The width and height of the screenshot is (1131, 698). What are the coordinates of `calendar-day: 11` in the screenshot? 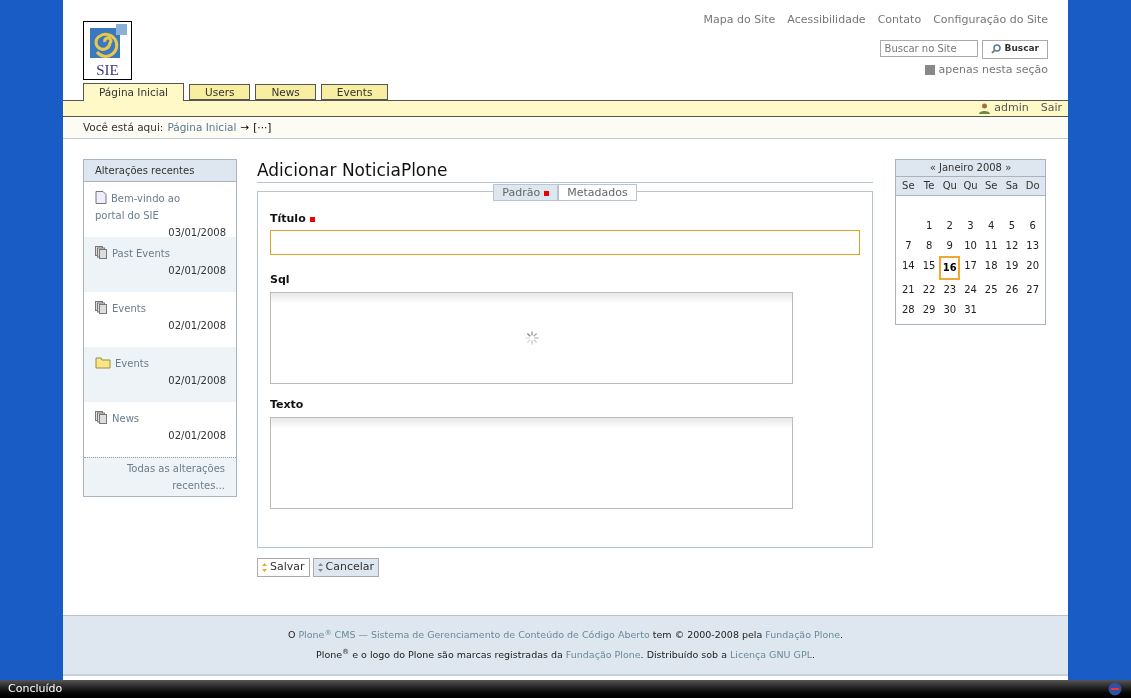 It's located at (991, 246).